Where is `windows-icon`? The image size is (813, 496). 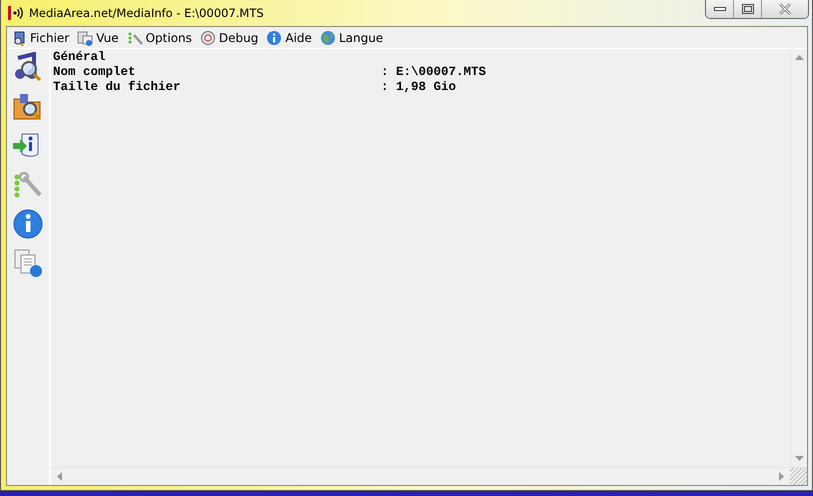 windows-icon is located at coordinates (85, 38).